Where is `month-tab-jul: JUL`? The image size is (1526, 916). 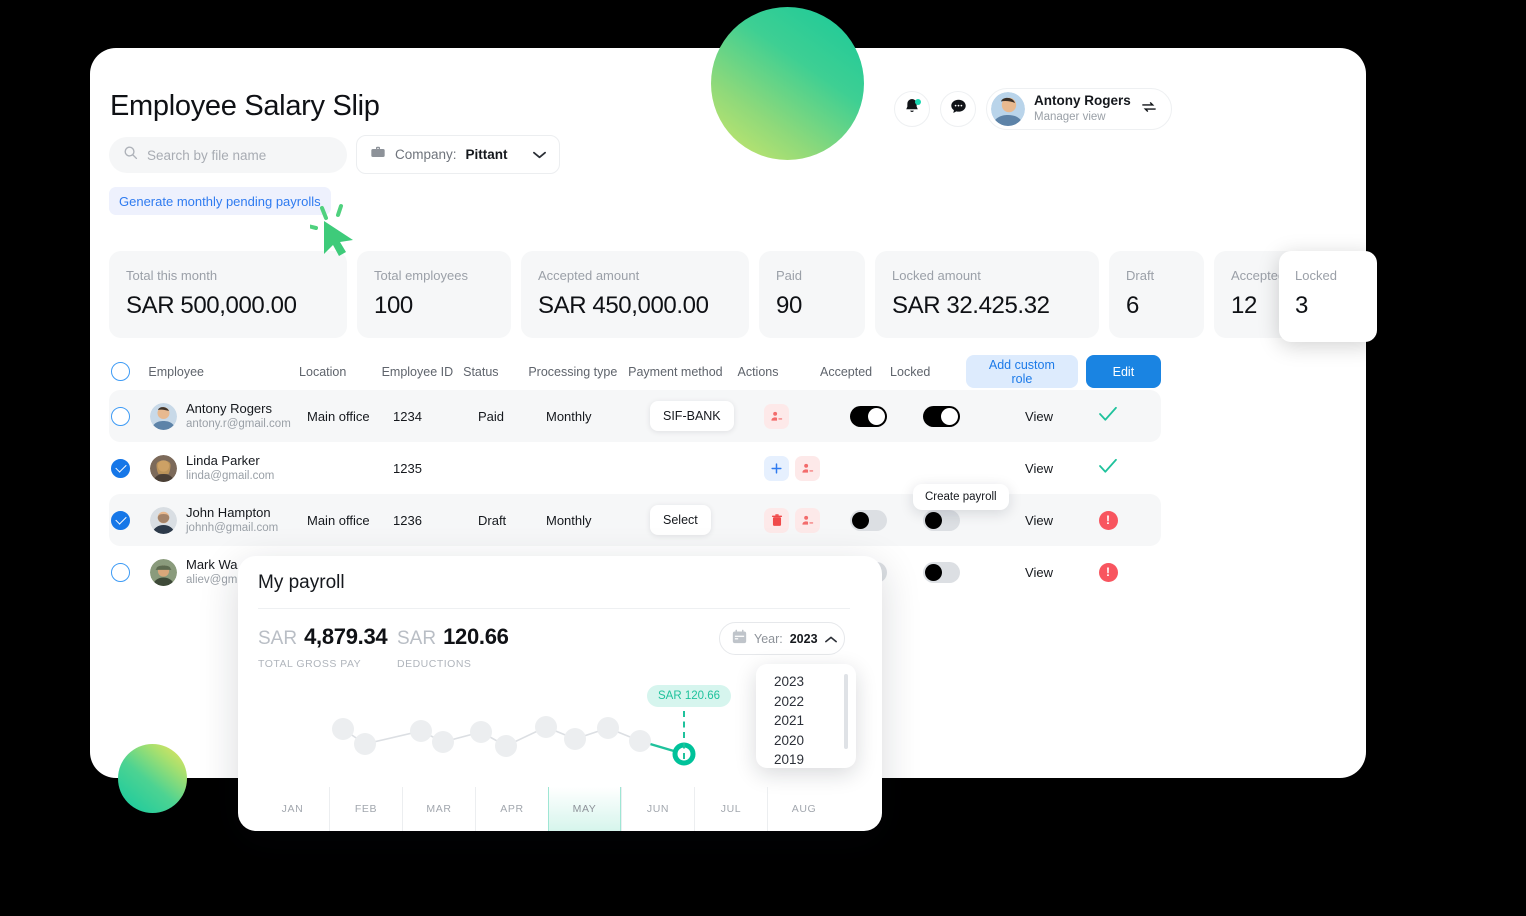
month-tab-jul: JUL is located at coordinates (730, 809).